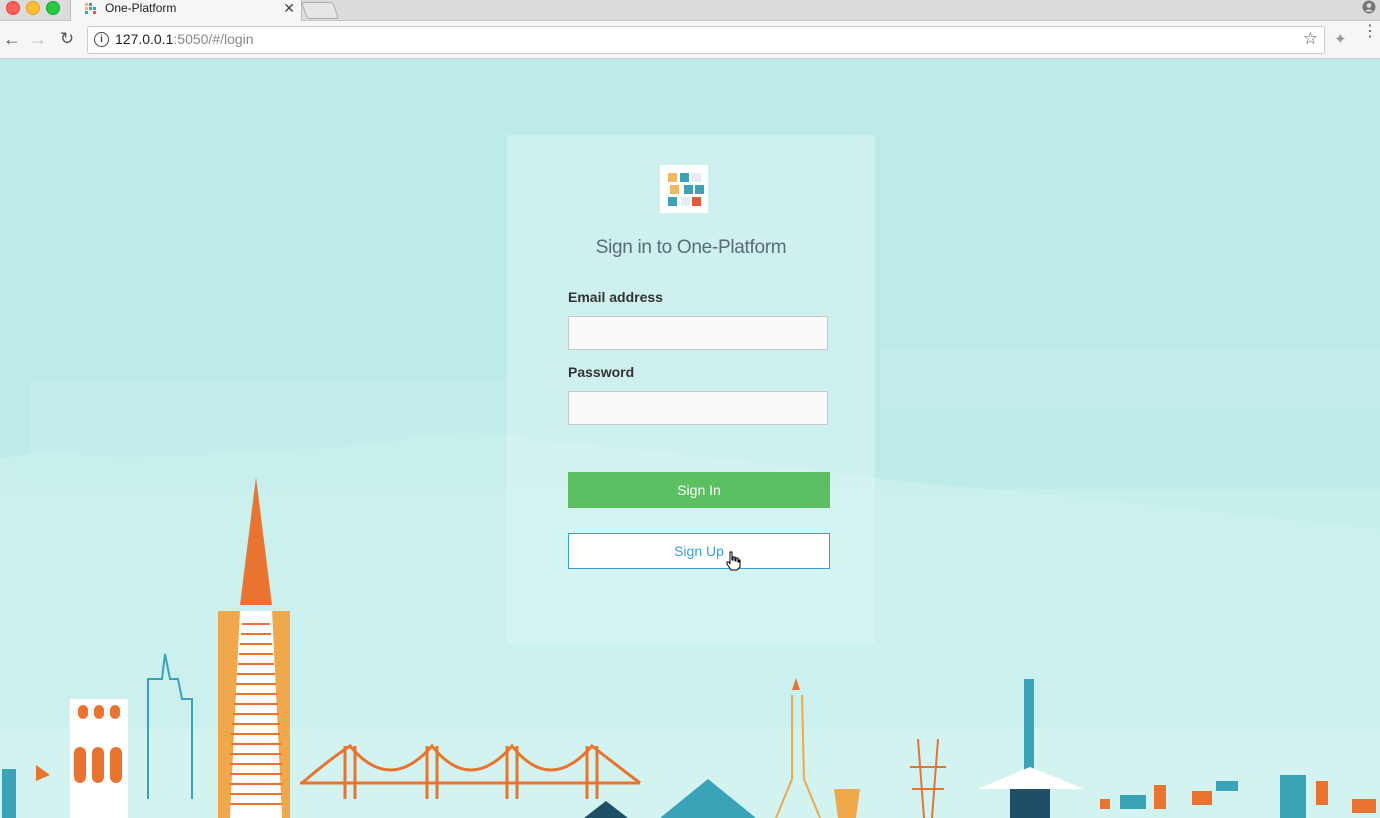 This screenshot has width=1380, height=818. What do you see at coordinates (699, 551) in the screenshot?
I see `sign-up-button: Sign Up` at bounding box center [699, 551].